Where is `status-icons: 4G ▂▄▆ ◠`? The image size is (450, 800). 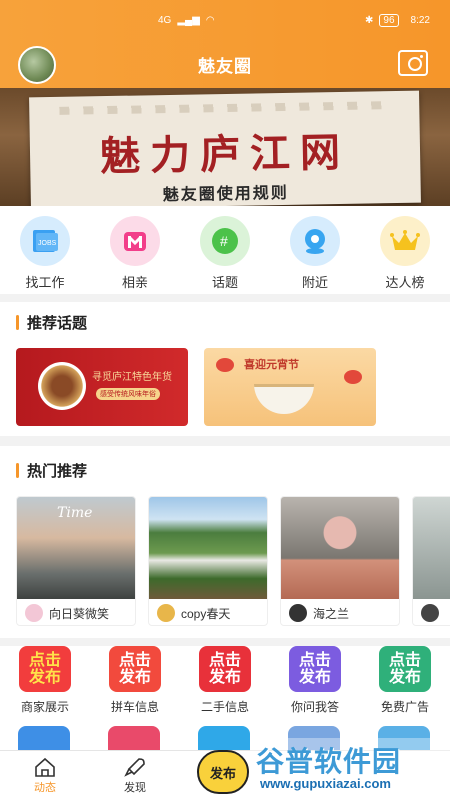
status-icons: 4G ▂▄▆ ◠ is located at coordinates (186, 20).